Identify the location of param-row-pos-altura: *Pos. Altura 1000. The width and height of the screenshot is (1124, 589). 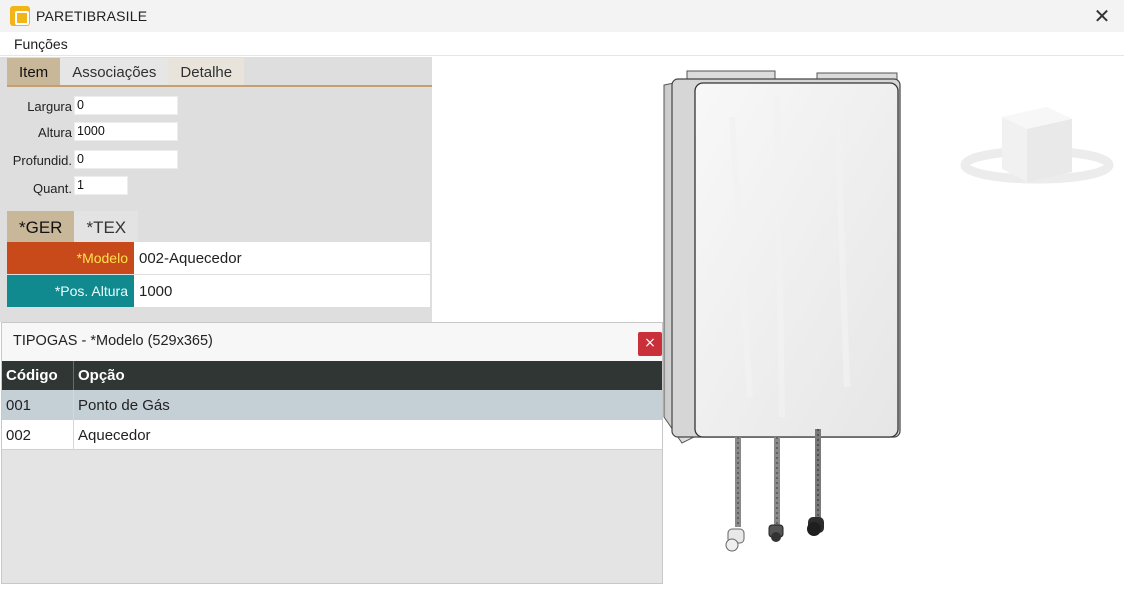
(218, 291).